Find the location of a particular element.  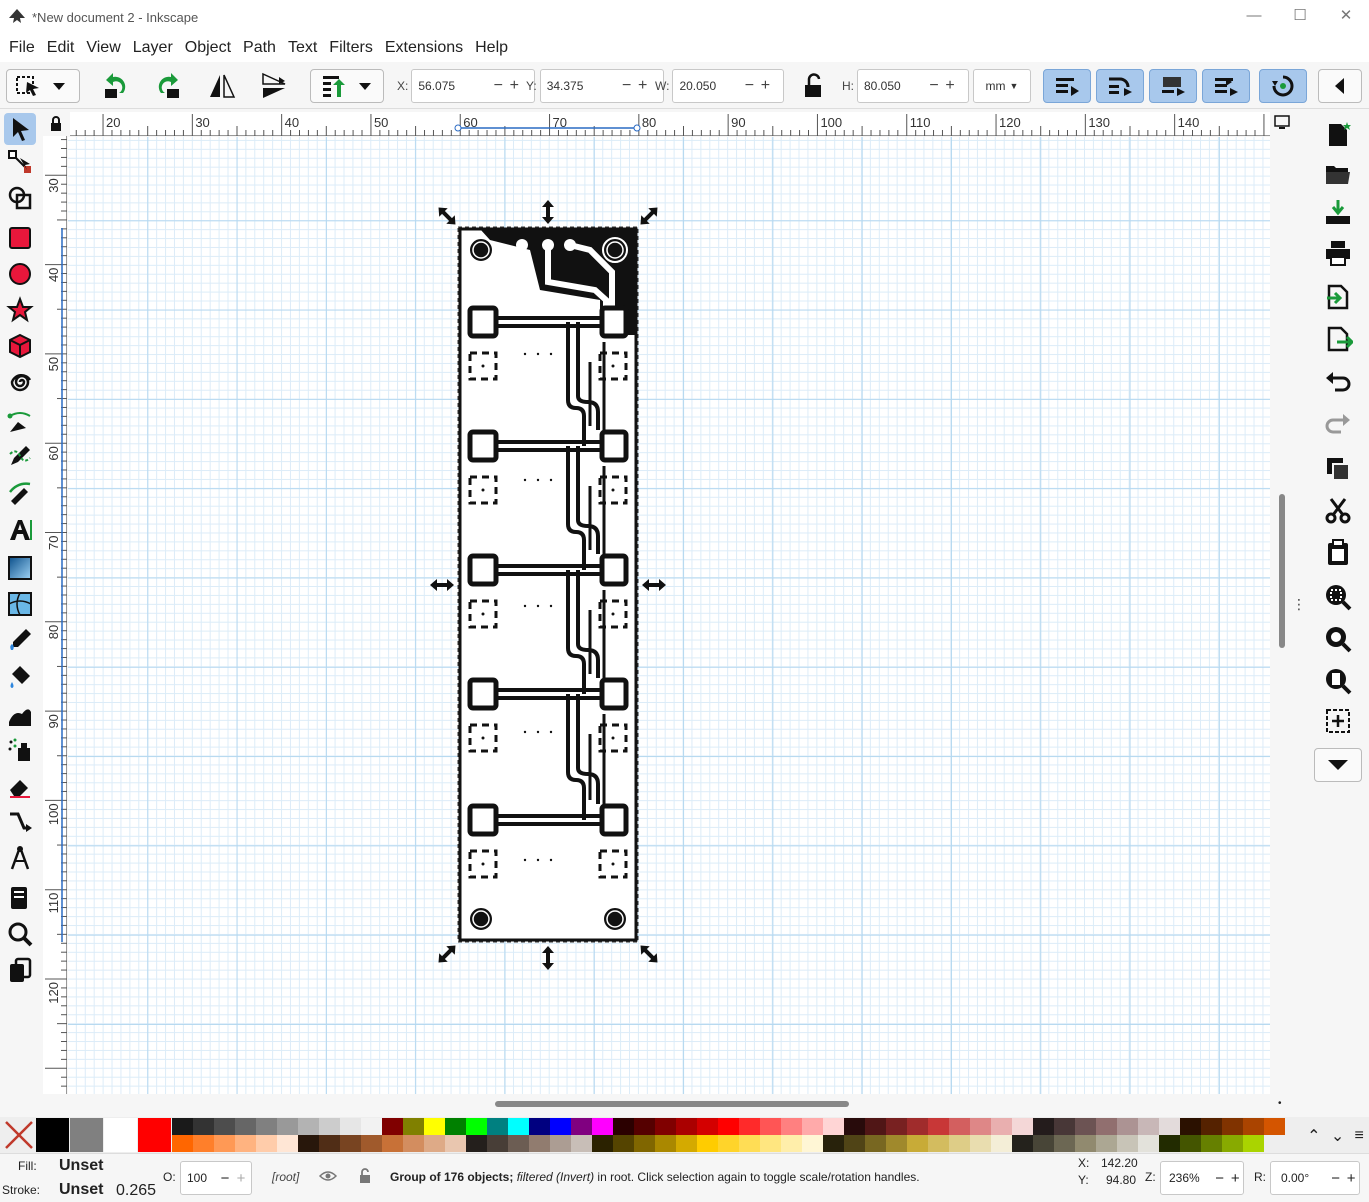

scale-handle-s is located at coordinates (548, 958).